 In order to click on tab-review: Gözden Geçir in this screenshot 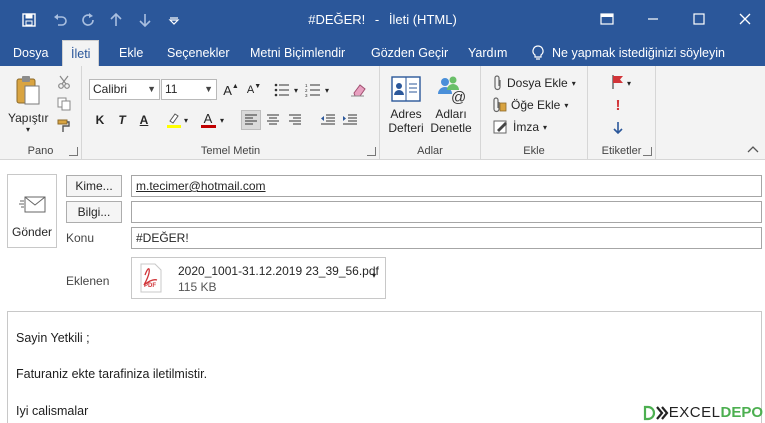, I will do `click(409, 53)`.